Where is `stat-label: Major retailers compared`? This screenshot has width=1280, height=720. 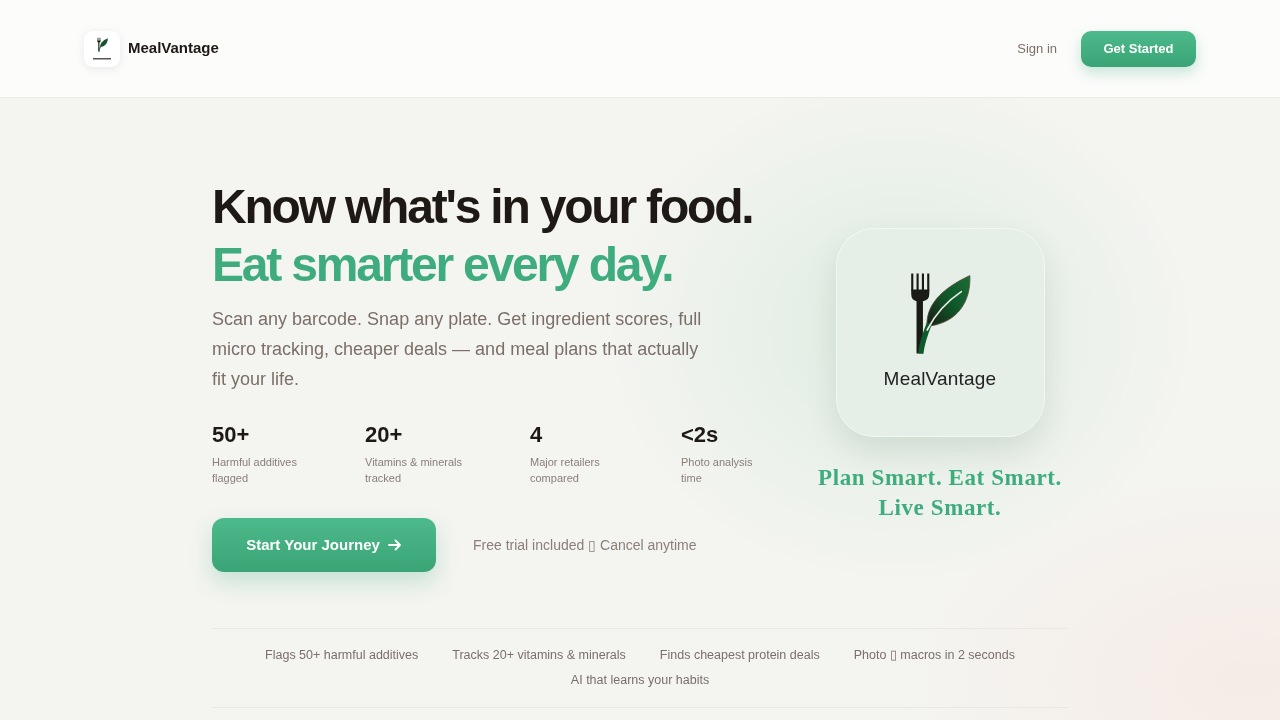
stat-label: Major retailers compared is located at coordinates (565, 470).